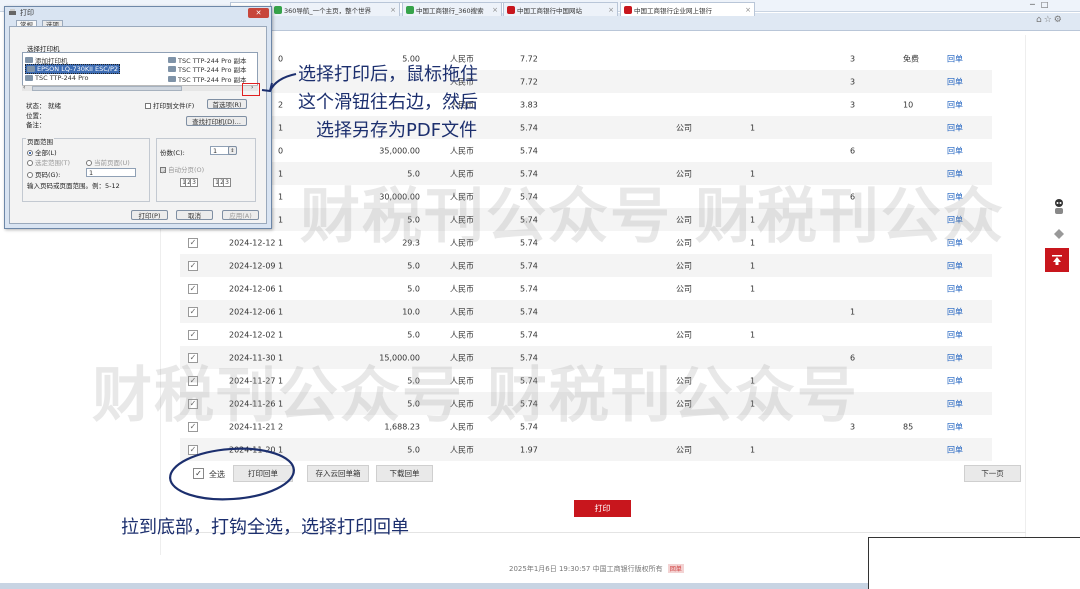 The width and height of the screenshot is (1080, 589). What do you see at coordinates (602, 508) in the screenshot?
I see `print-button: 打印` at bounding box center [602, 508].